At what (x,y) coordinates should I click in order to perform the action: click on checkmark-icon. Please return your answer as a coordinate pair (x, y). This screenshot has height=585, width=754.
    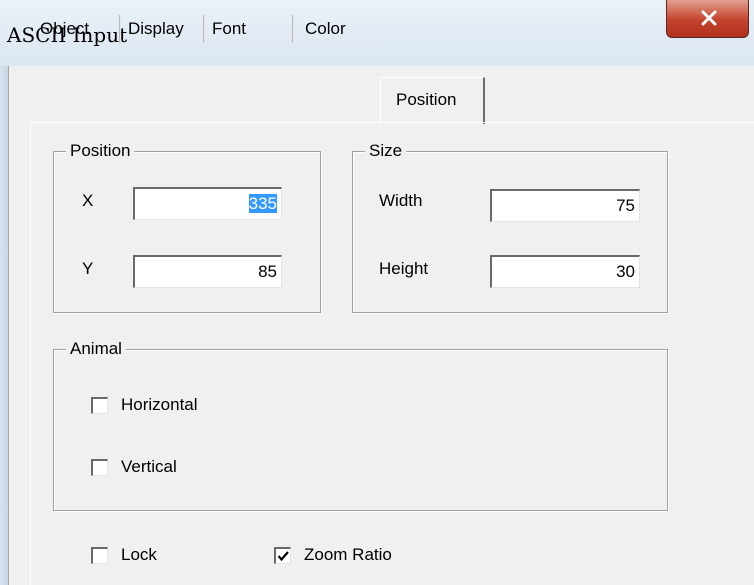
    Looking at the image, I should click on (283, 556).